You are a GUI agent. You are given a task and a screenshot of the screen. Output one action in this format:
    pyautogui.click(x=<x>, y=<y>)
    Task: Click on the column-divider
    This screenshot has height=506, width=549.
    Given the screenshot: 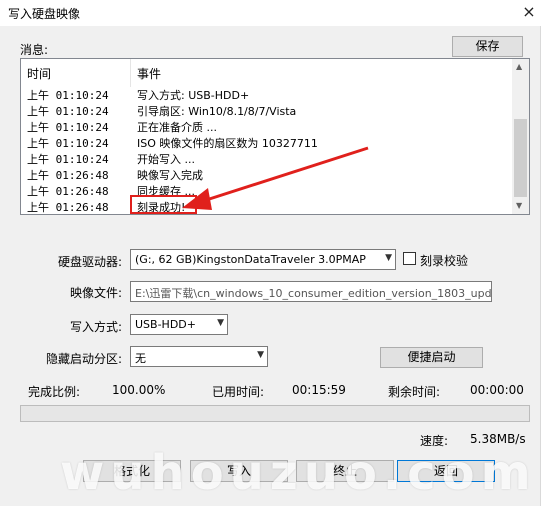 What is the action you would take?
    pyautogui.click(x=130, y=73)
    